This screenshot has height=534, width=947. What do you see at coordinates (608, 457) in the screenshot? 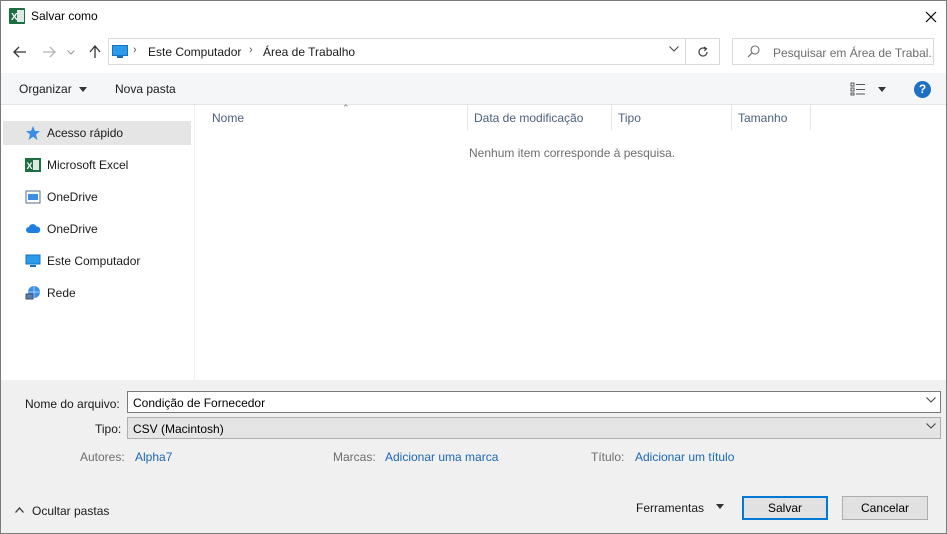
I see `title-label: Título:` at bounding box center [608, 457].